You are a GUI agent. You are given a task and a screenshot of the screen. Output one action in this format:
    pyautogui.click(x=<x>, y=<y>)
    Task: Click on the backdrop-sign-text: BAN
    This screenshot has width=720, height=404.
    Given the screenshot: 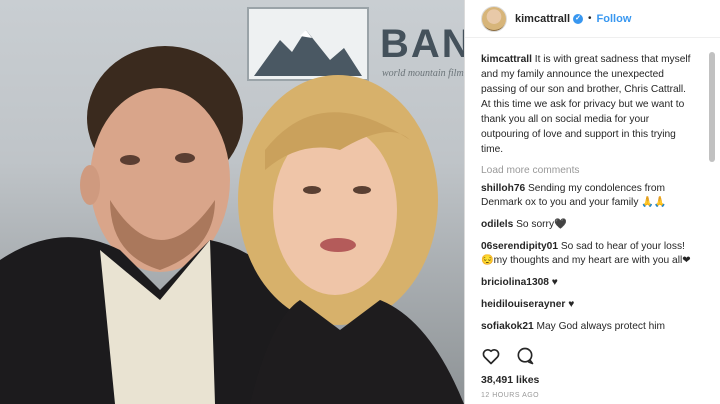 What is the action you would take?
    pyautogui.click(x=422, y=44)
    